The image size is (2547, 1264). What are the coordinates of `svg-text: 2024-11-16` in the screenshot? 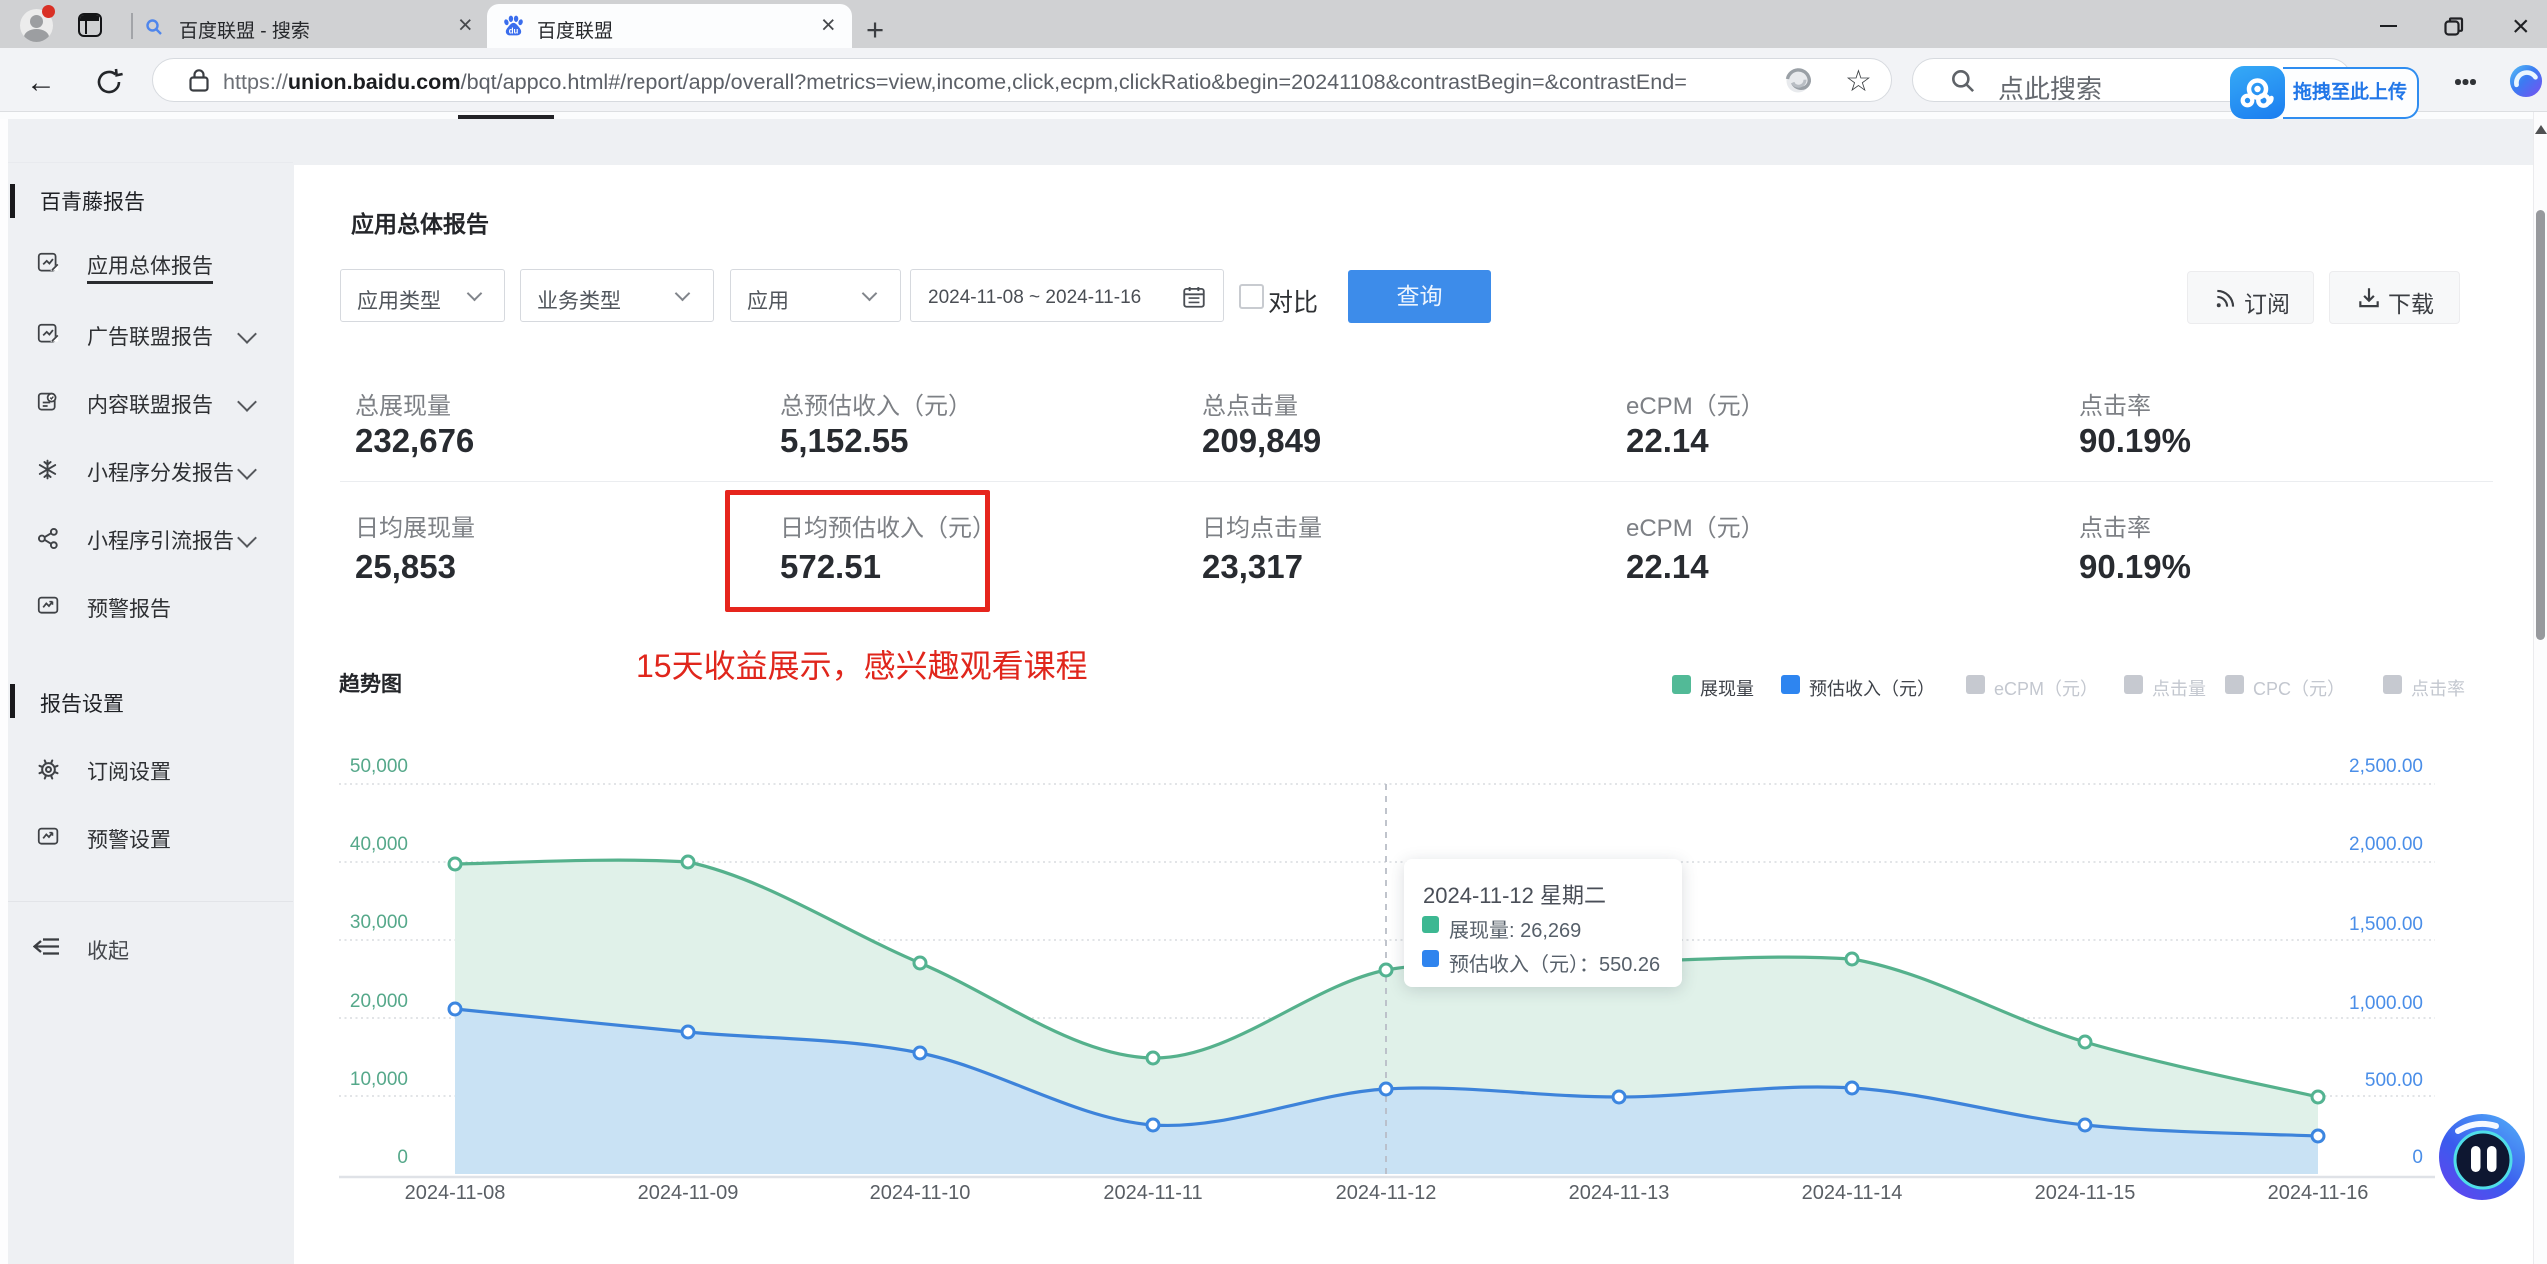 It's located at (2318, 1193).